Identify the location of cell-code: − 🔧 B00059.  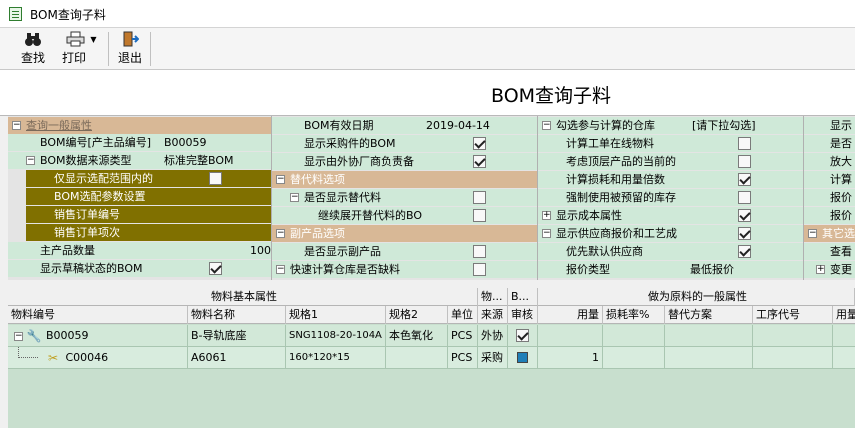
(98, 336).